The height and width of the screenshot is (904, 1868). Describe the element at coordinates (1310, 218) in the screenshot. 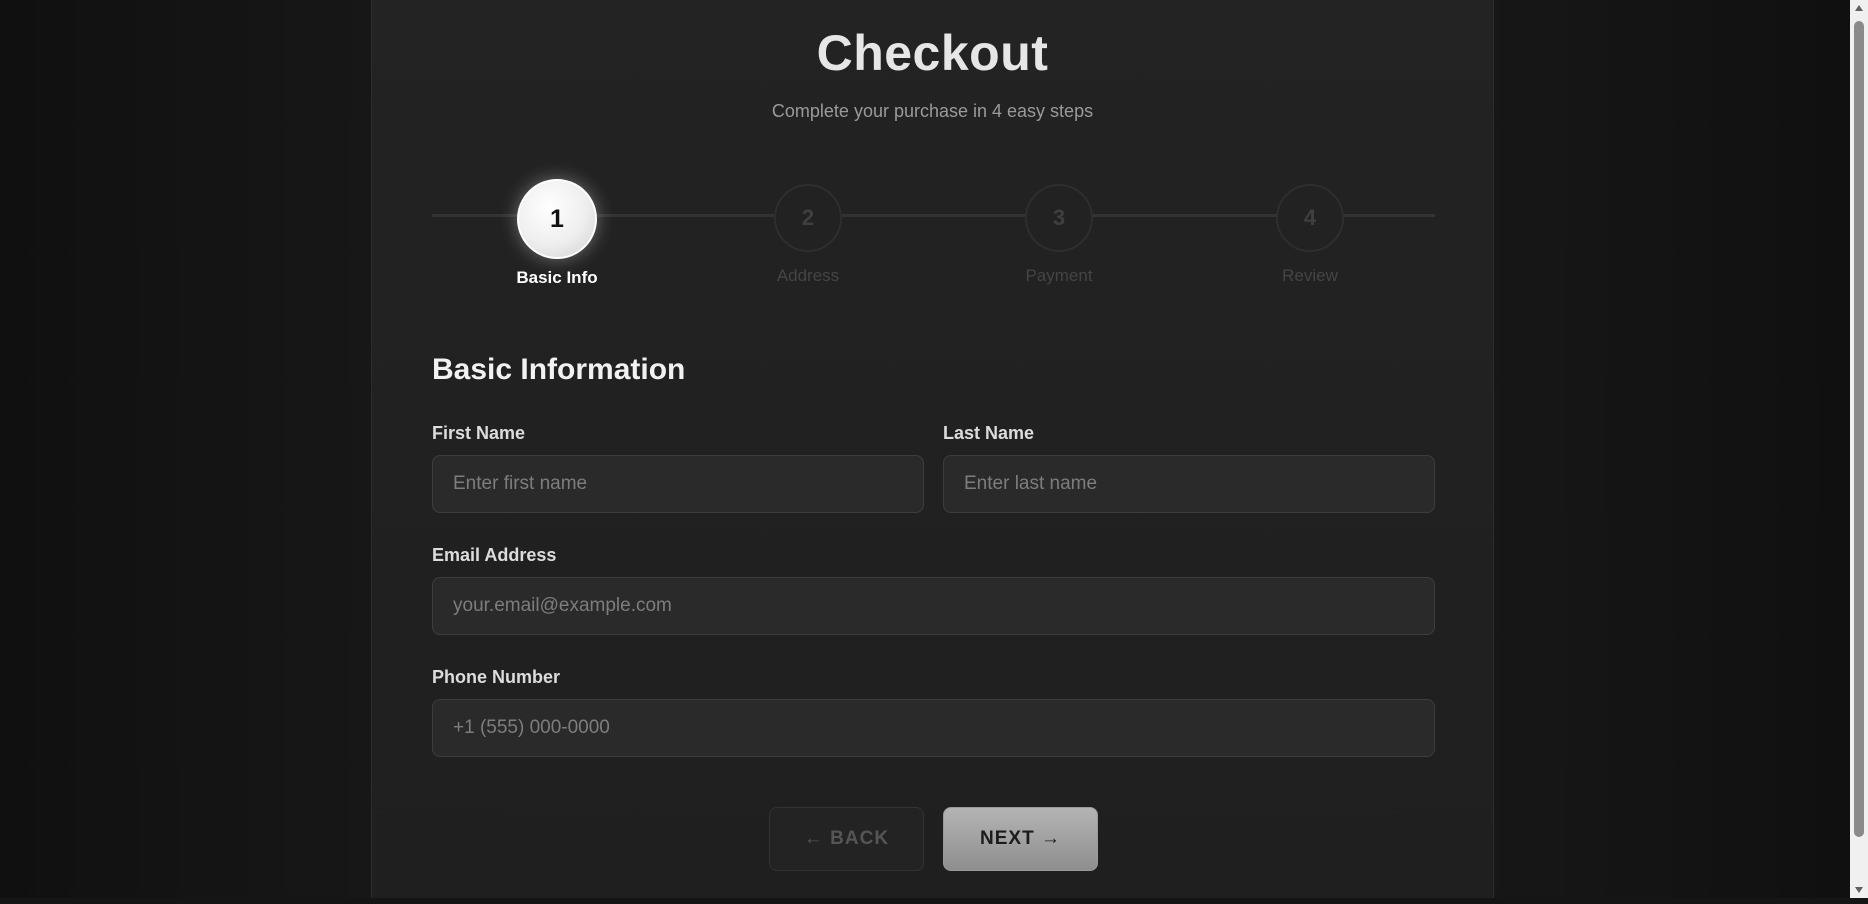

I see `step-number-circle: 4` at that location.